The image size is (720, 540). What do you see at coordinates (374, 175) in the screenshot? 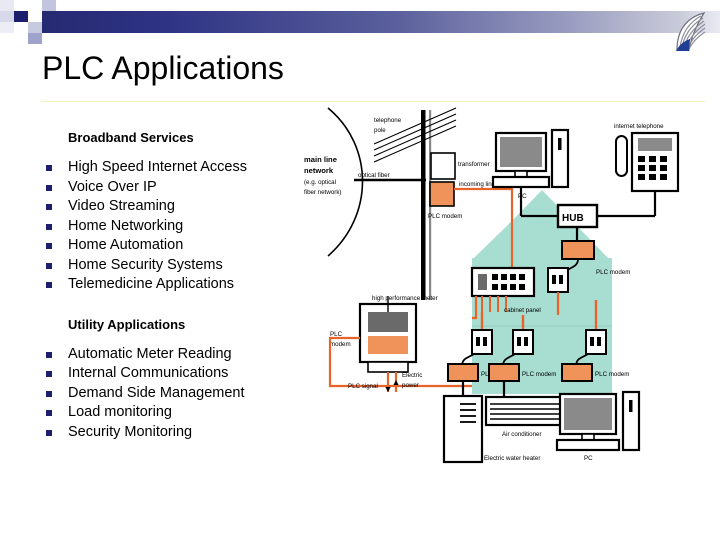
I see `optical-fiber-label: optical fiber` at bounding box center [374, 175].